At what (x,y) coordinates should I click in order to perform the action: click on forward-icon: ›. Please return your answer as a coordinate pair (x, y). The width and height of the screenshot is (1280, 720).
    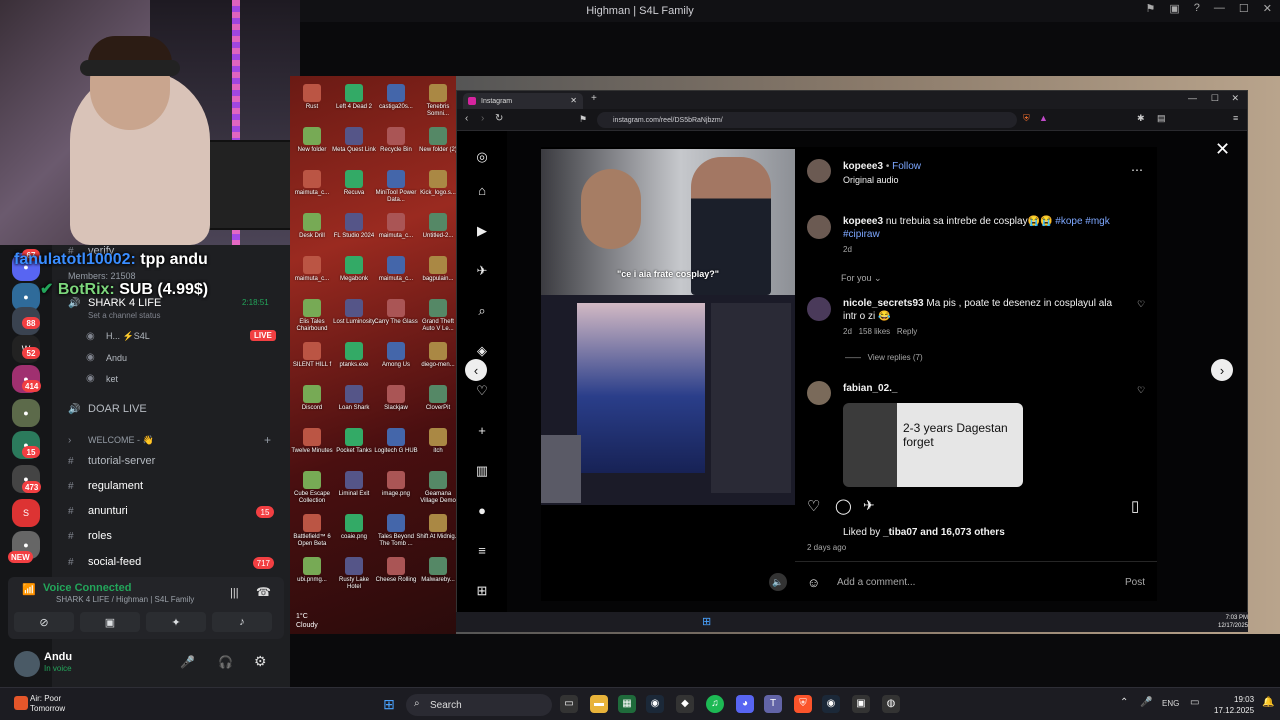
    Looking at the image, I should click on (482, 118).